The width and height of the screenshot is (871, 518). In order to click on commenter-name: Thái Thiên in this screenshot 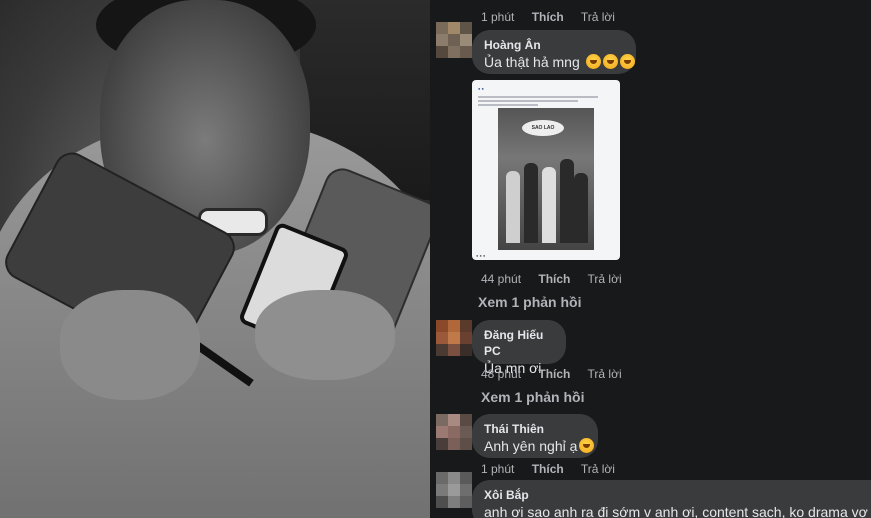, I will do `click(535, 429)`.